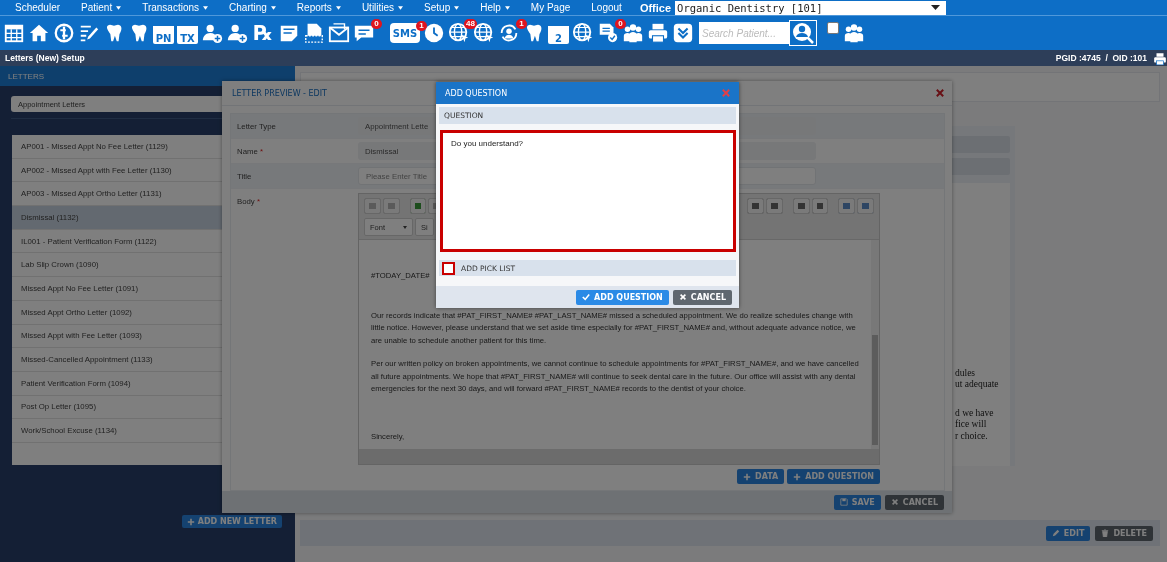 The image size is (1167, 562). What do you see at coordinates (975, 413) in the screenshot?
I see `letter-text: d we have` at bounding box center [975, 413].